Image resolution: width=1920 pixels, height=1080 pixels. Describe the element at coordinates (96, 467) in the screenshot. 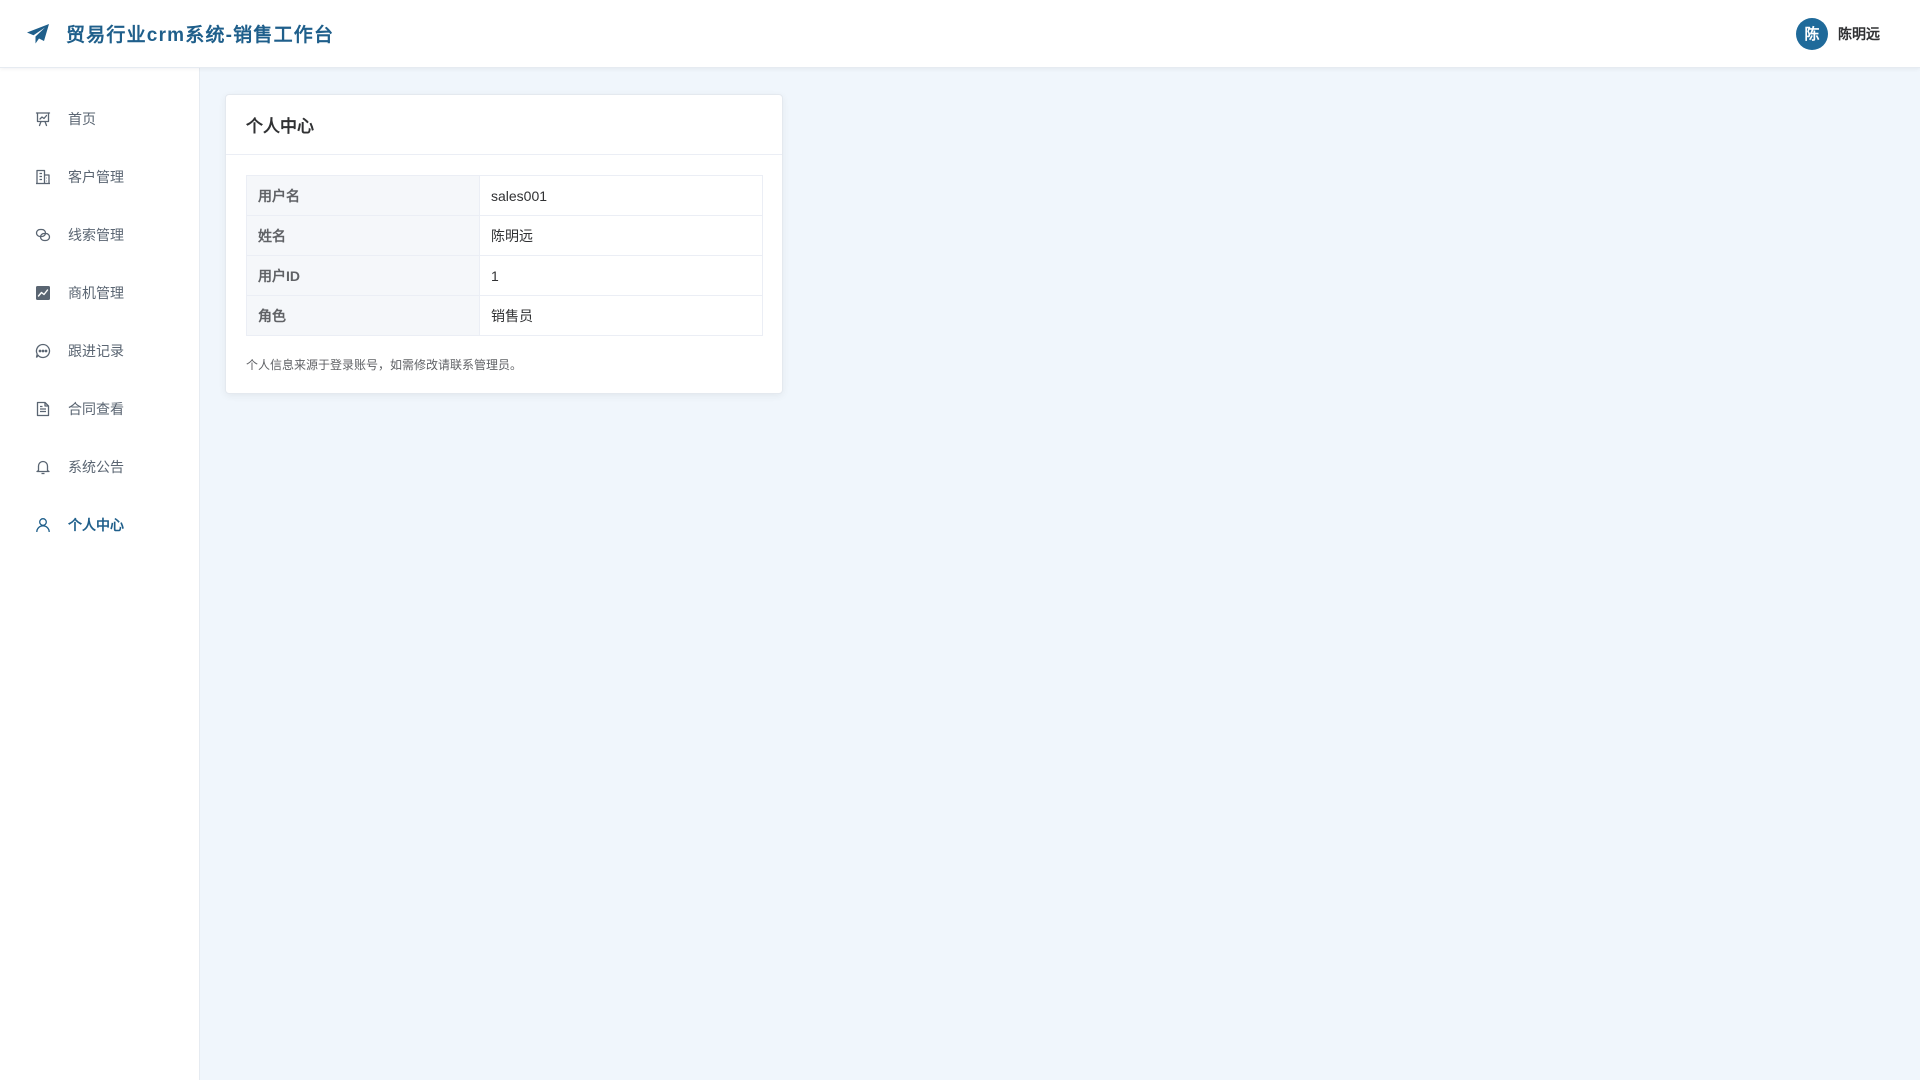

I see `sidebar-item-label: 系统公告` at that location.